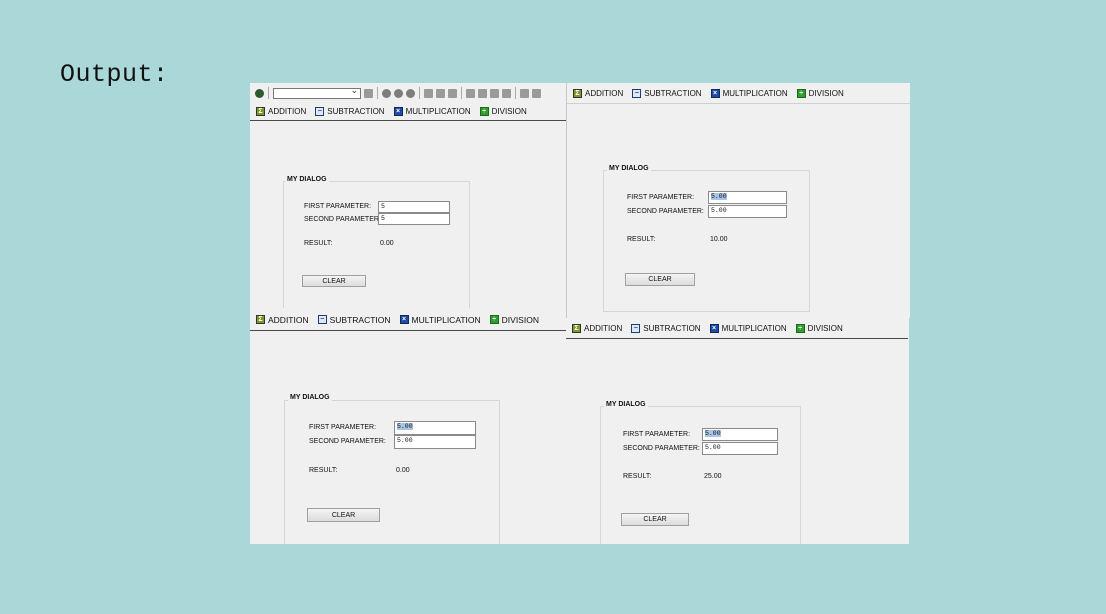  Describe the element at coordinates (414, 219) in the screenshot. I see `second-parameter-input: 5` at that location.